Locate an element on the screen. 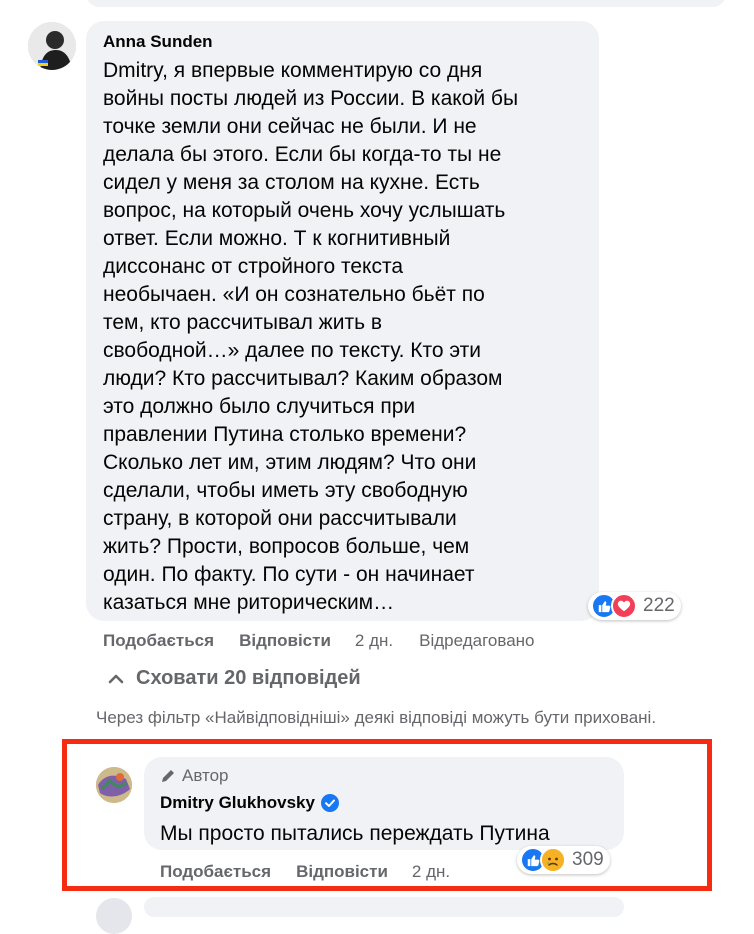  comment-author-name: Anna Sunden is located at coordinates (158, 42).